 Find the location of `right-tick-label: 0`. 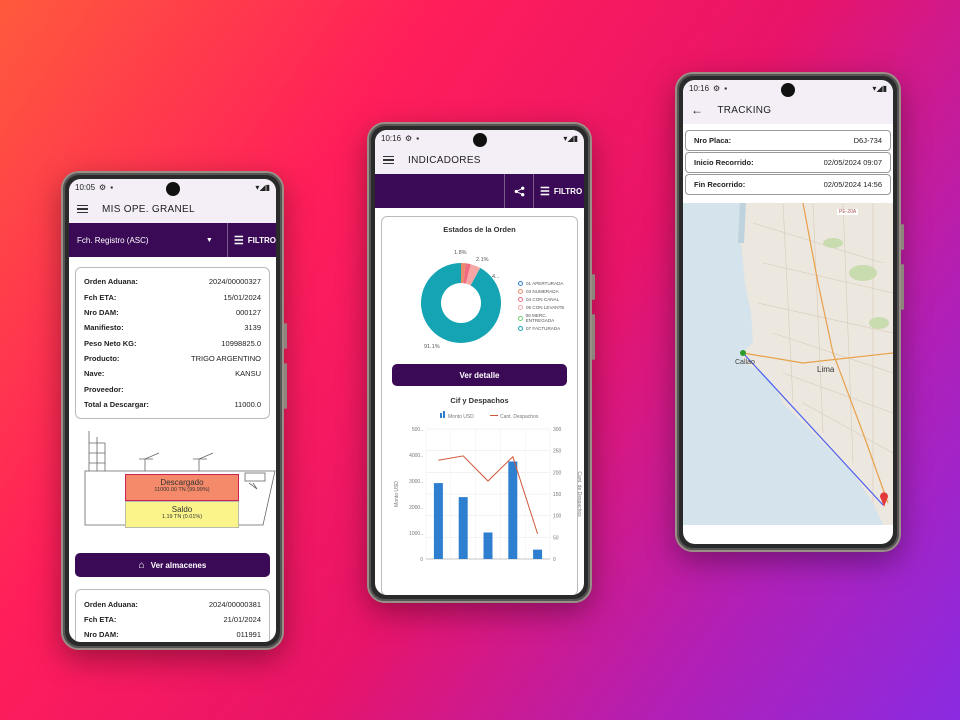

right-tick-label: 0 is located at coordinates (554, 560).